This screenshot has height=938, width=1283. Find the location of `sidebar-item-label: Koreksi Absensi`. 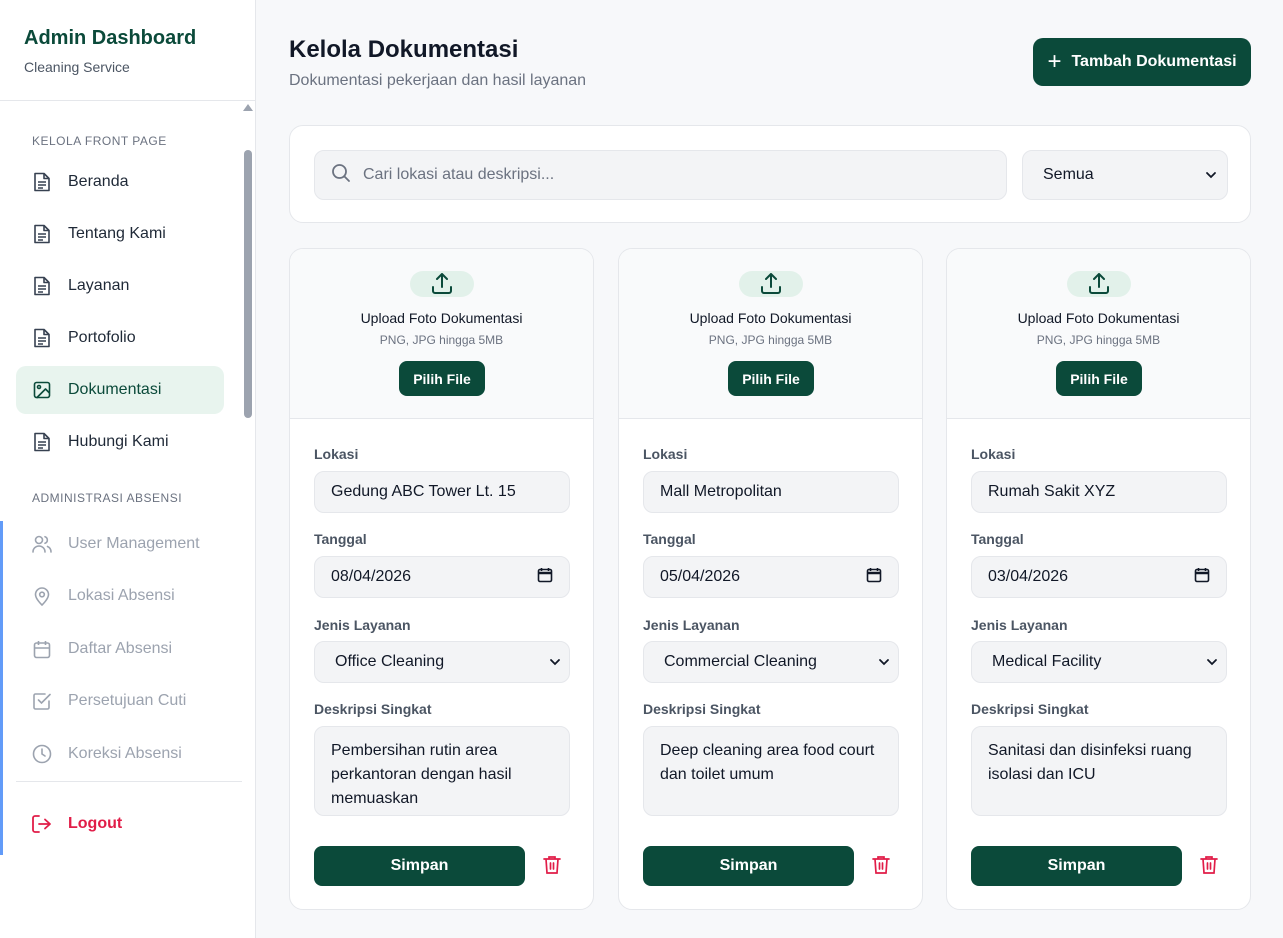

sidebar-item-label: Koreksi Absensi is located at coordinates (125, 753).